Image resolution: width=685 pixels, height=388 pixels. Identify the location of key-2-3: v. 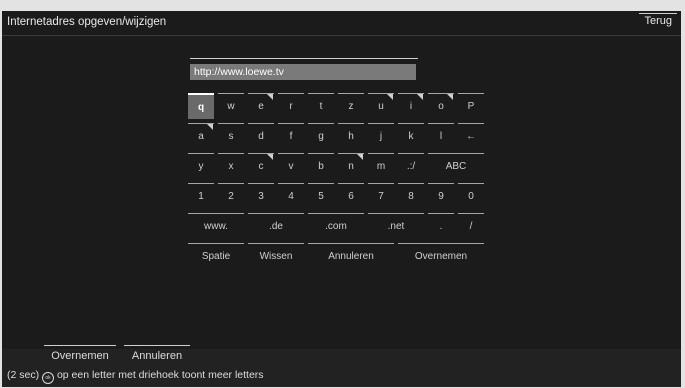
(291, 166).